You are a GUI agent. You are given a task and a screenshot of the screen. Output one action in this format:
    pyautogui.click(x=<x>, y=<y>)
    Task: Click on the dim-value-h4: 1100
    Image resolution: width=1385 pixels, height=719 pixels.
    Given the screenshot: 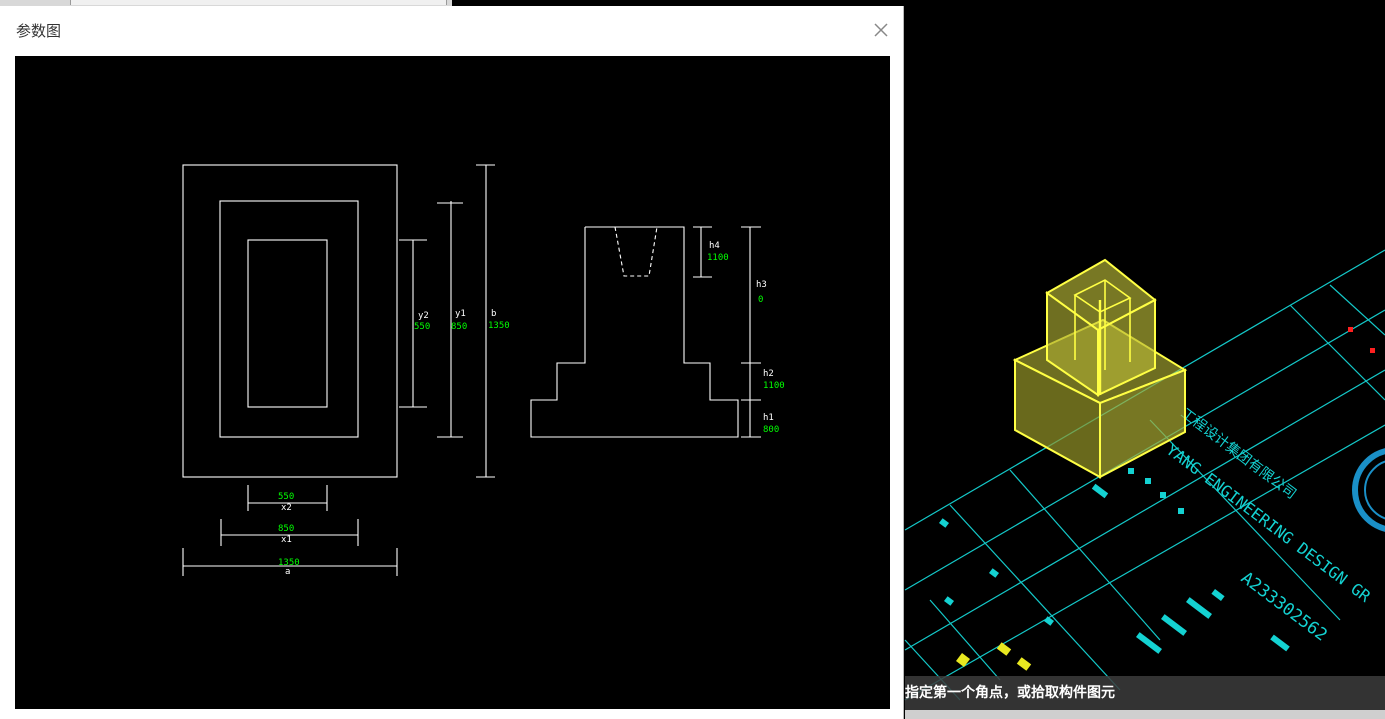 What is the action you would take?
    pyautogui.click(x=718, y=258)
    